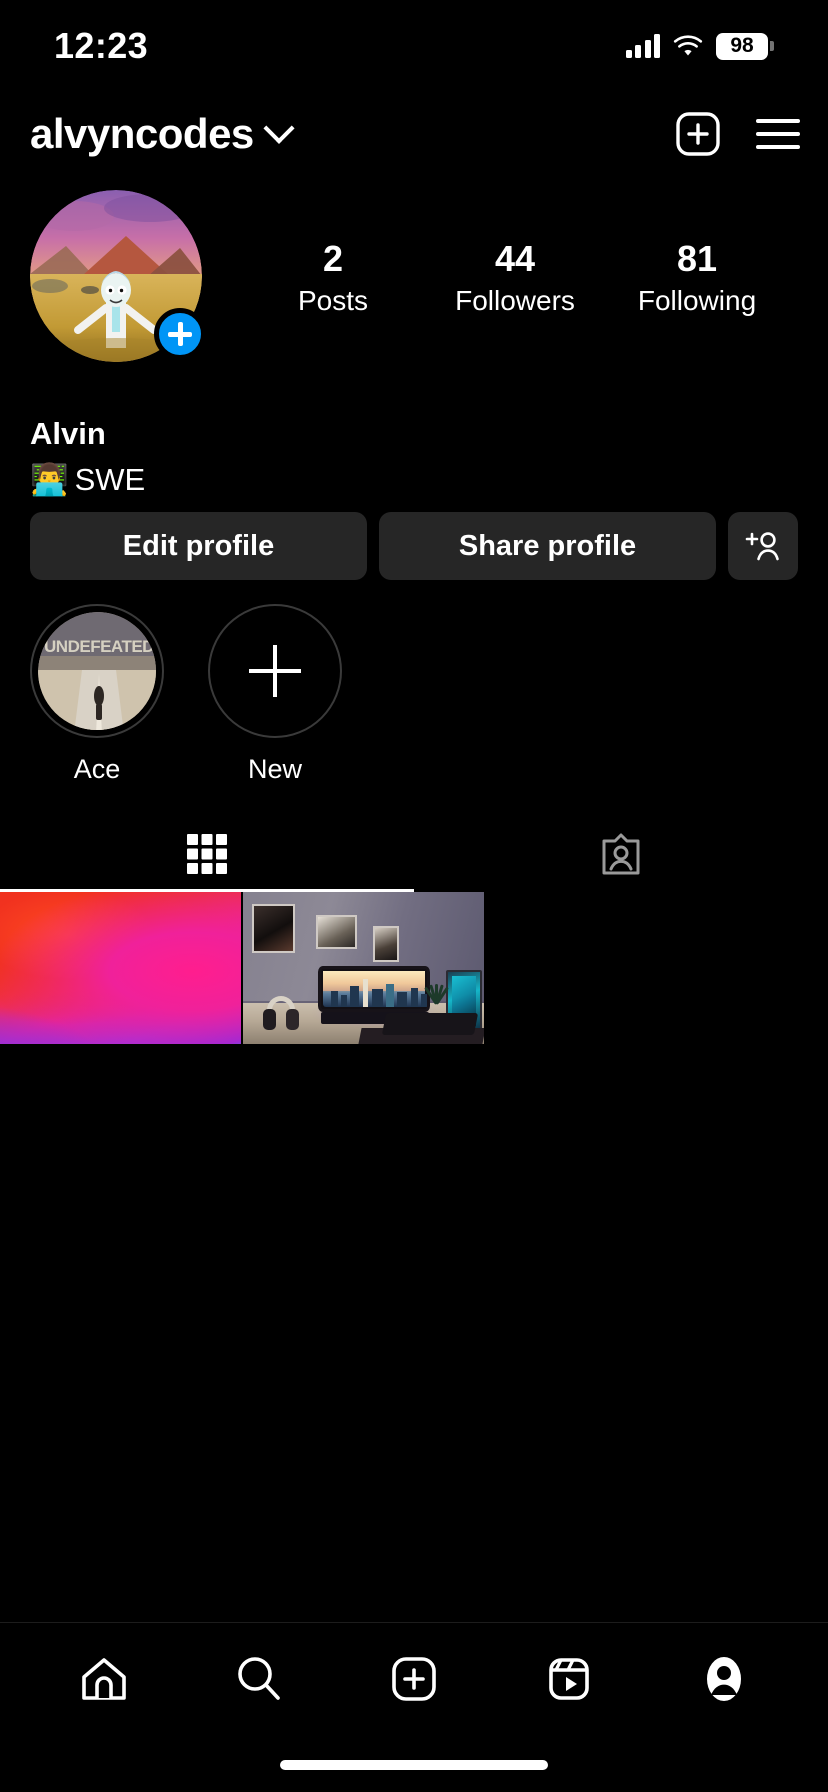 The image size is (828, 1792). I want to click on hamburger-menu-icon, so click(778, 134).